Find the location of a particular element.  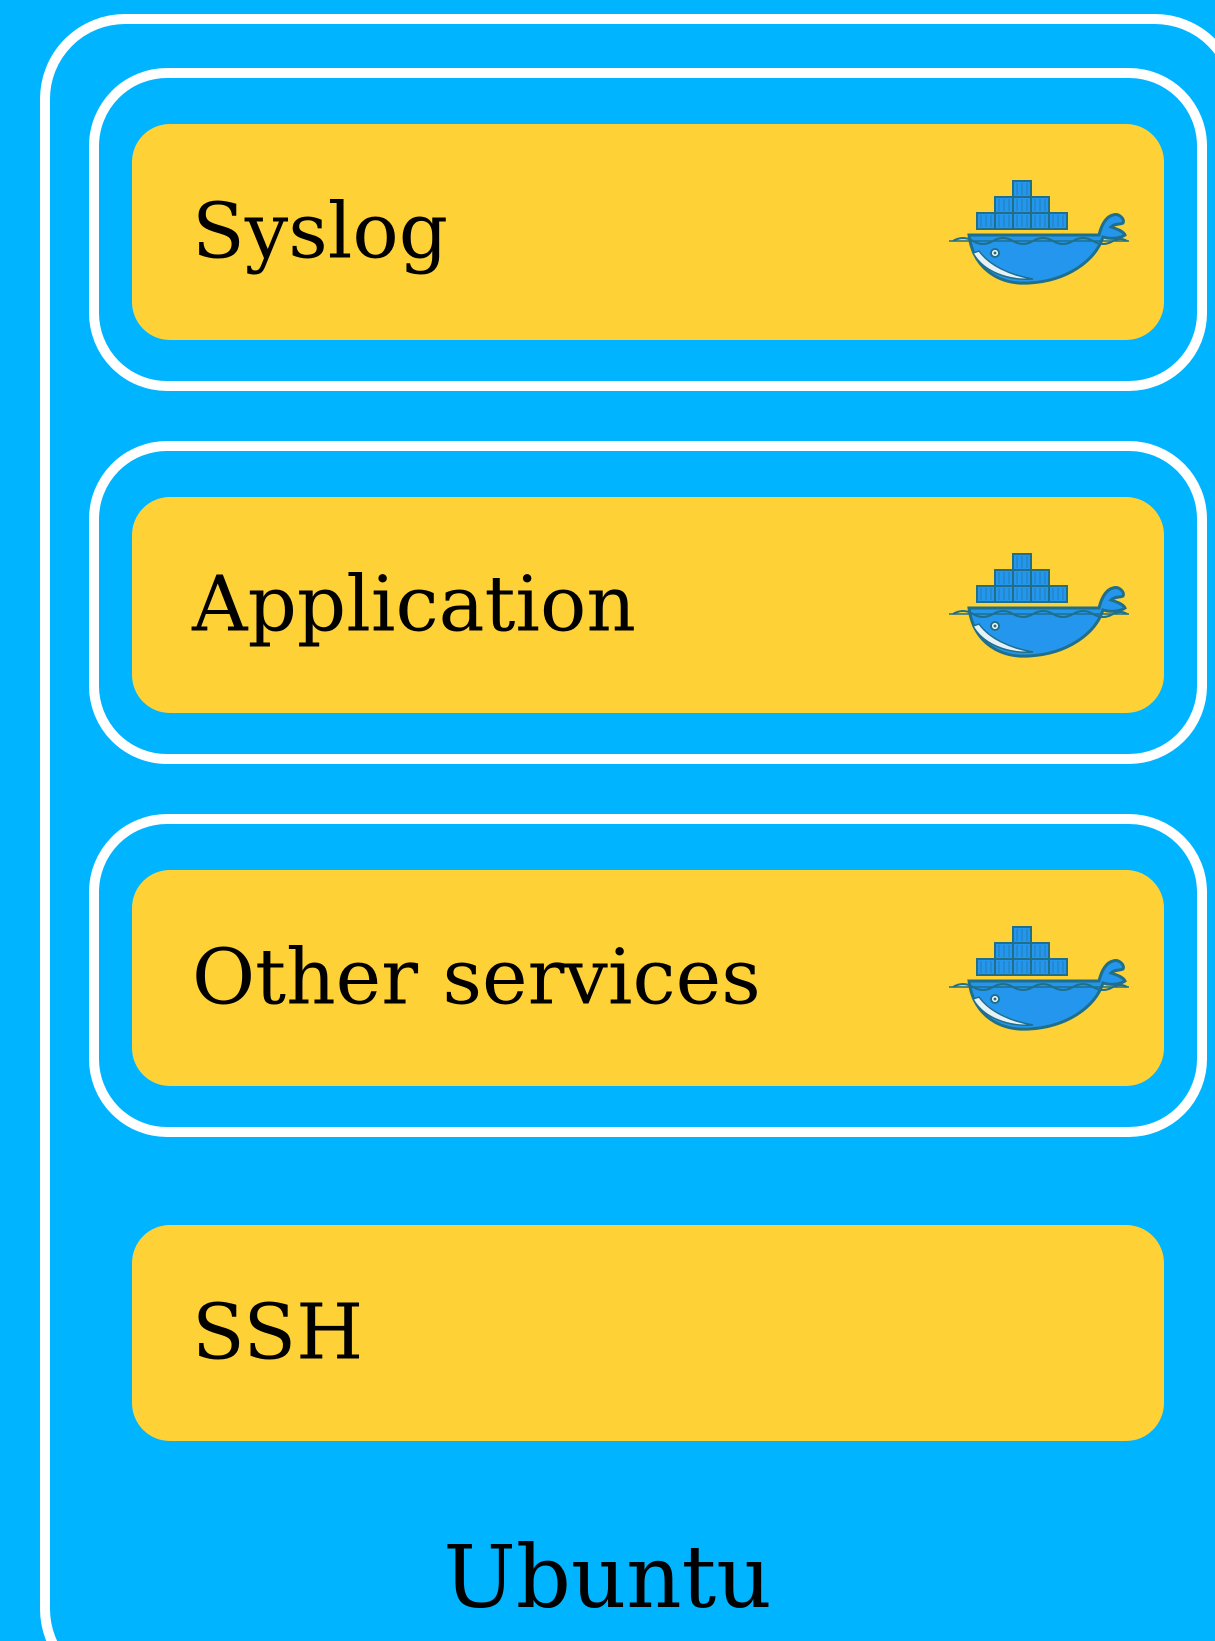

service-label: Syslog is located at coordinates (320, 232).